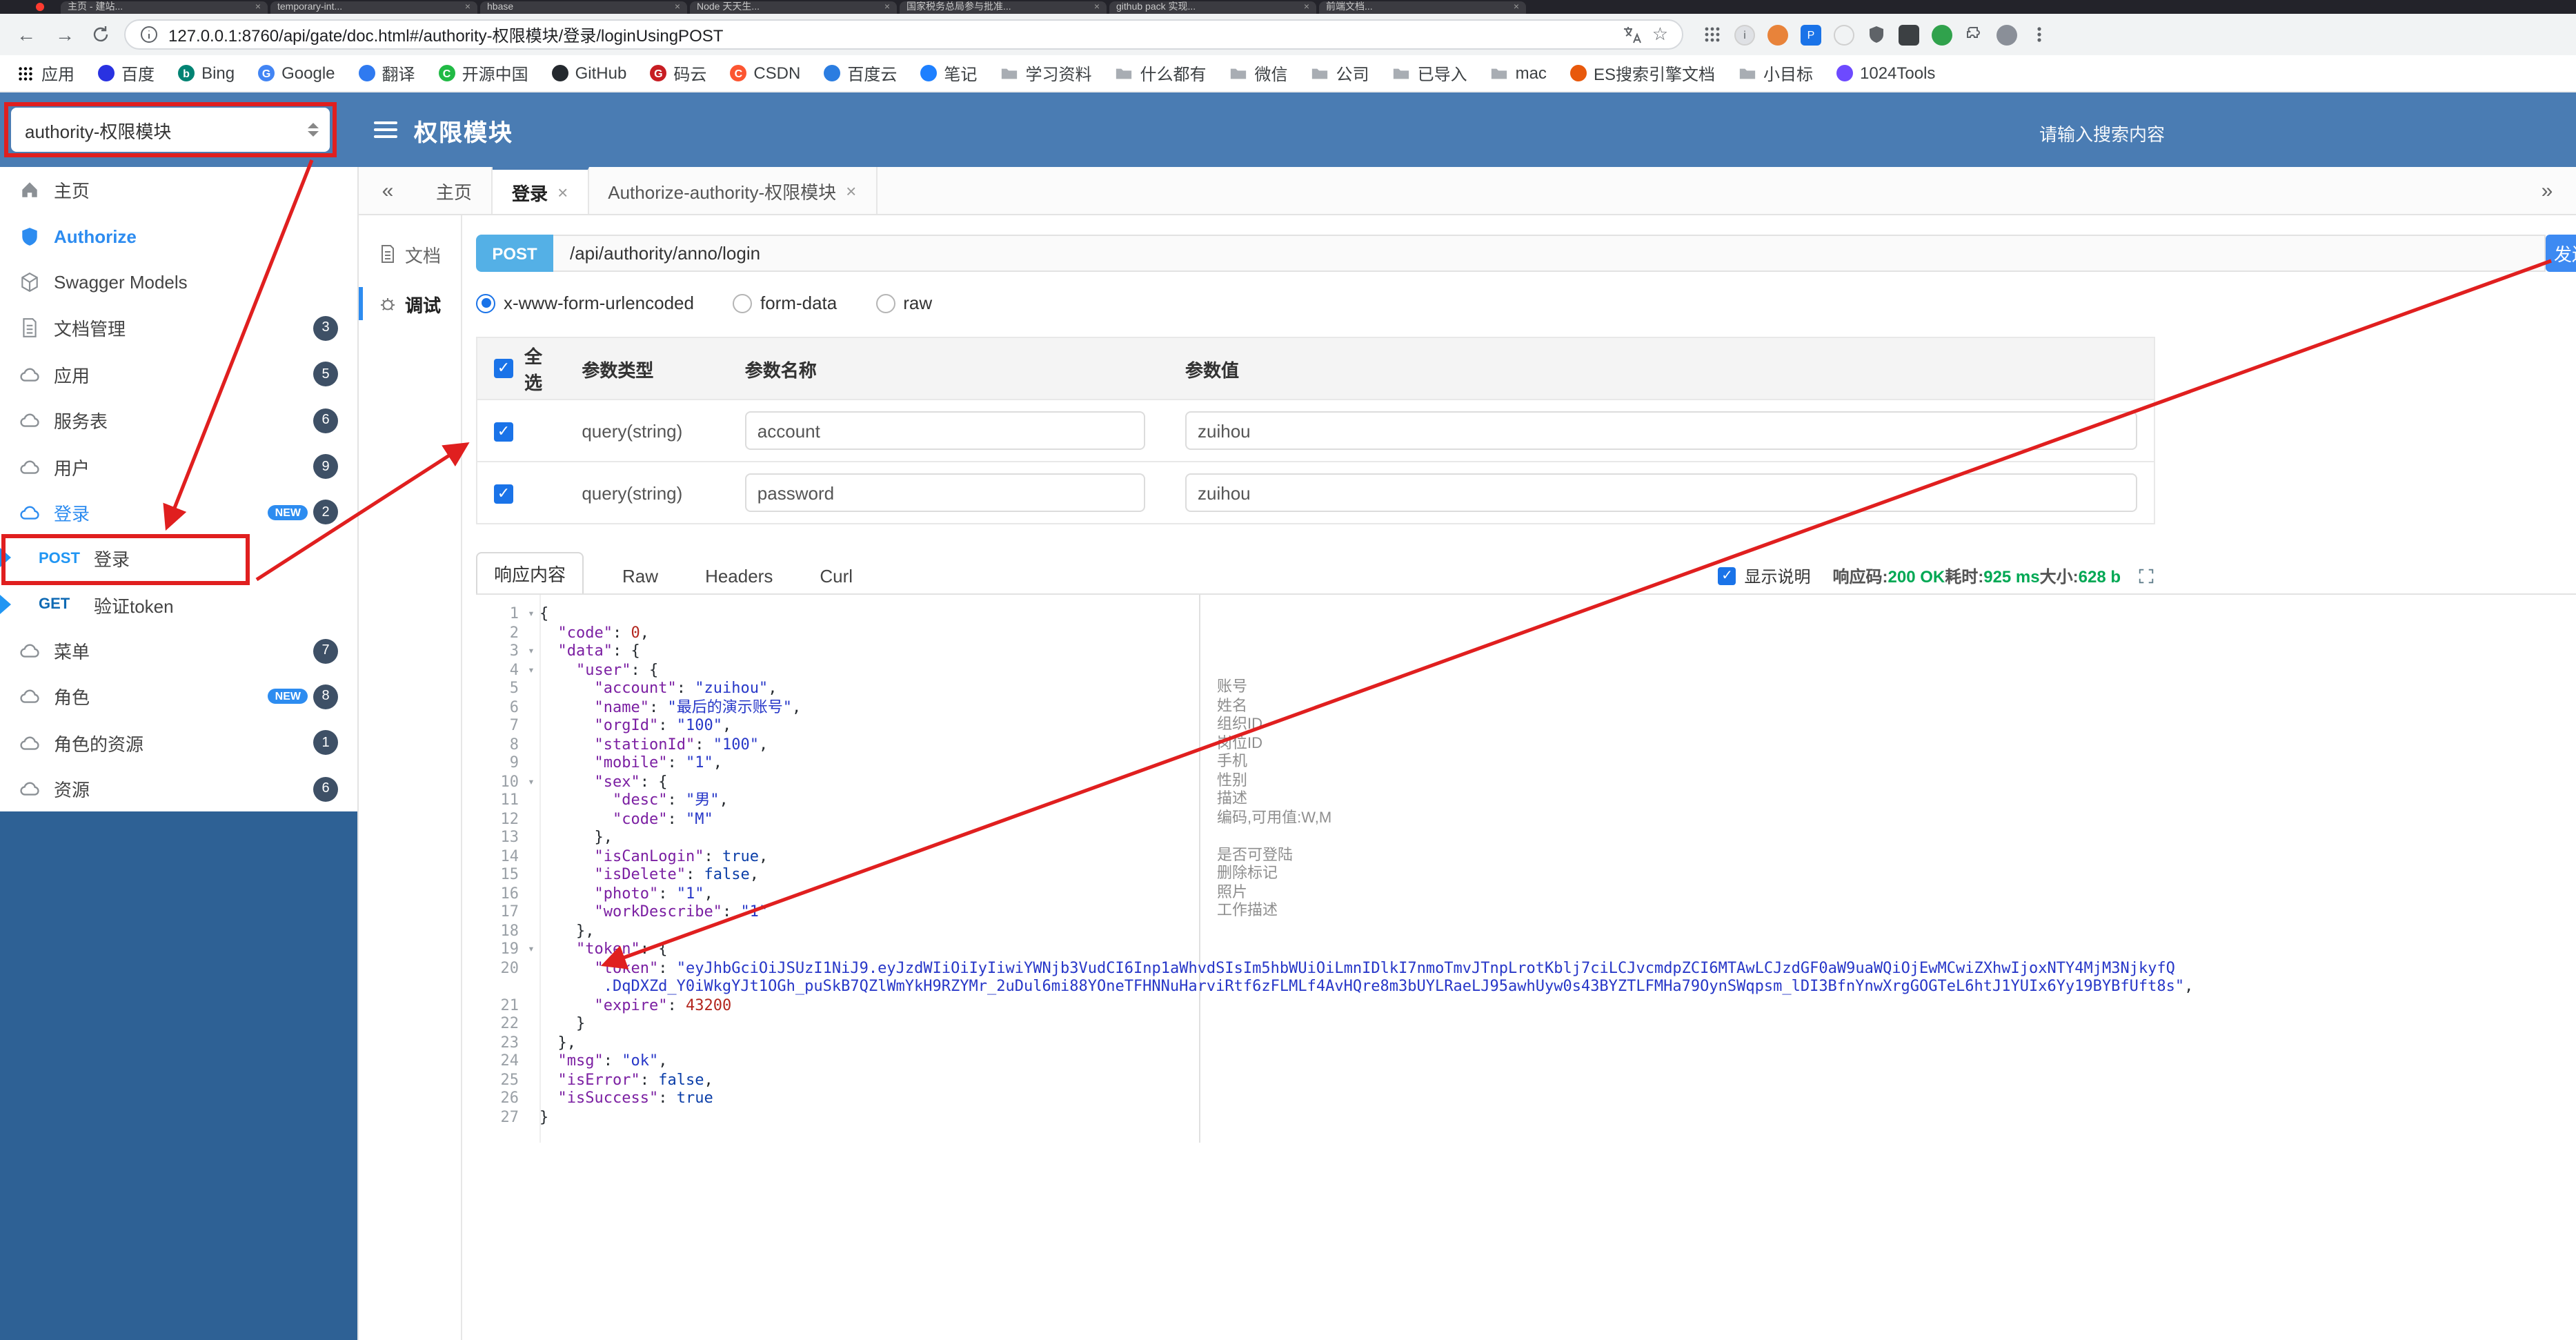  I want to click on sidebar-item-role-resource: 角色的资源 1, so click(178, 744).